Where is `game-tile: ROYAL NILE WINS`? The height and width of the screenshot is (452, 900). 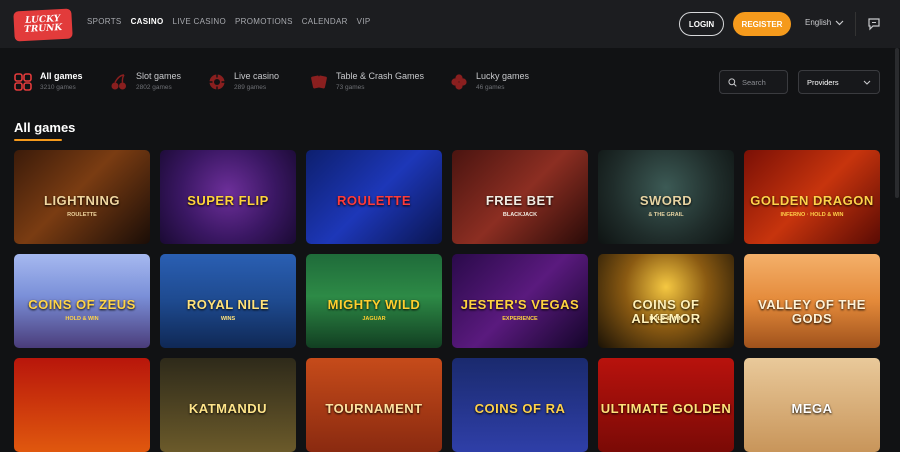
game-tile: ROYAL NILE WINS is located at coordinates (228, 301).